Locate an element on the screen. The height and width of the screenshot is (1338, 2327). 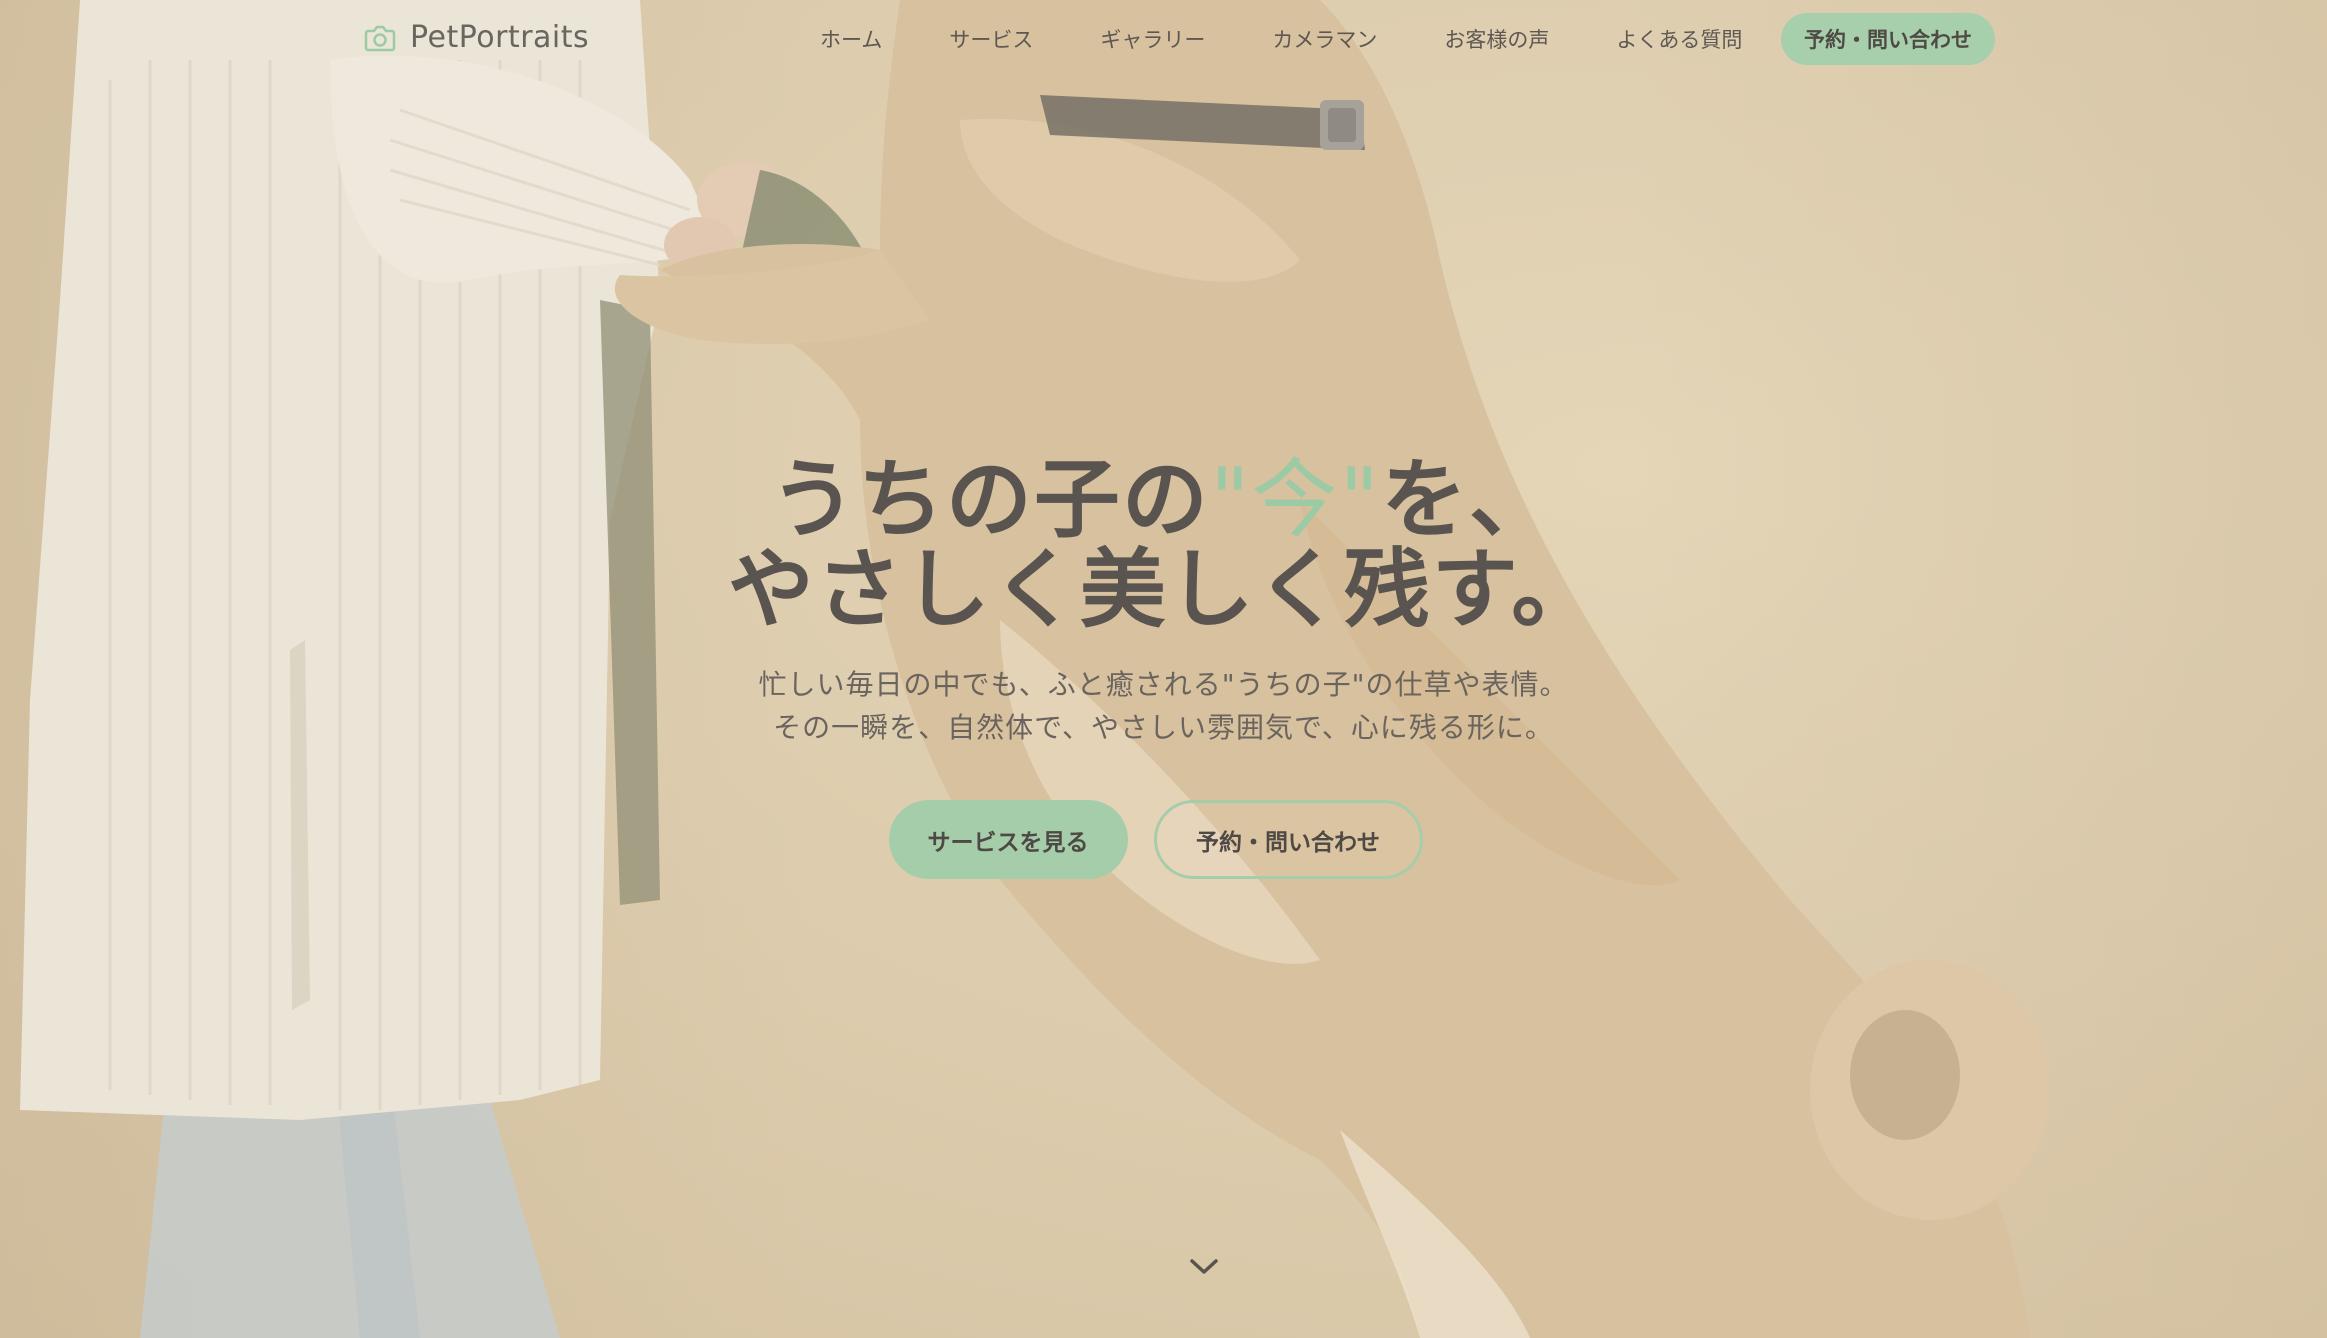
hero-title-line-1: うちの子の"今"を、 is located at coordinates (1163, 500).